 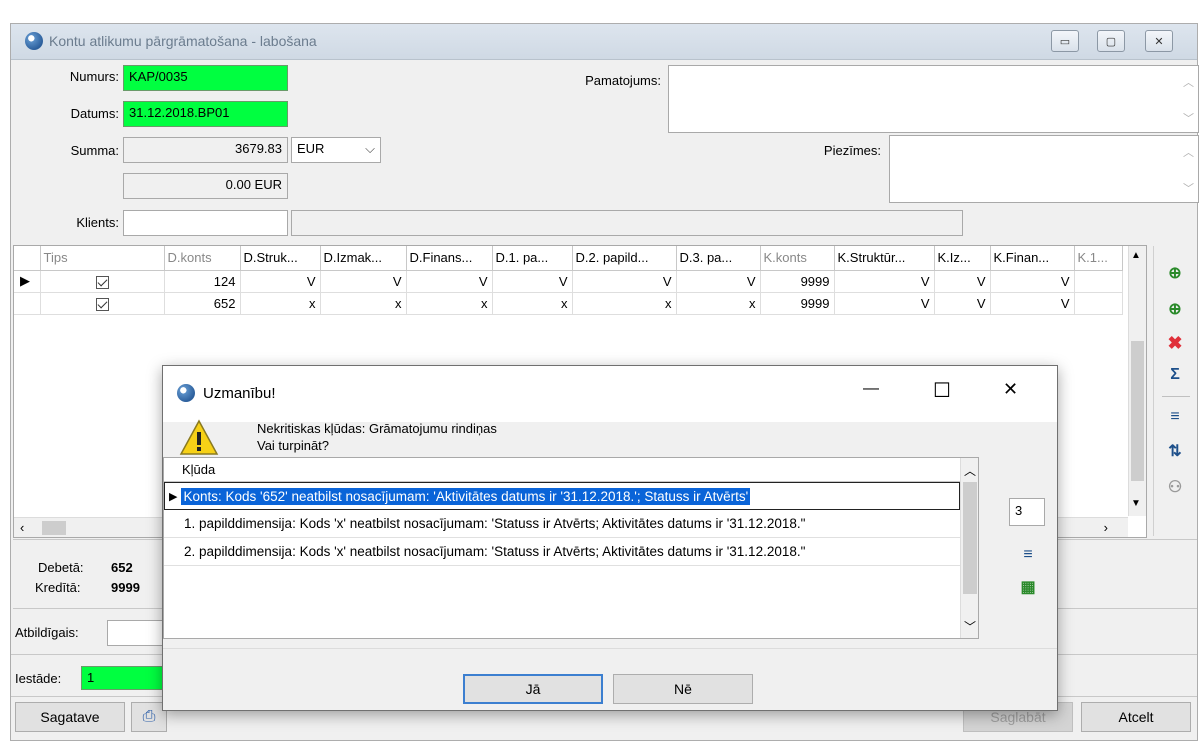 What do you see at coordinates (1010, 389) in the screenshot?
I see `dialog-close-button: ✕` at bounding box center [1010, 389].